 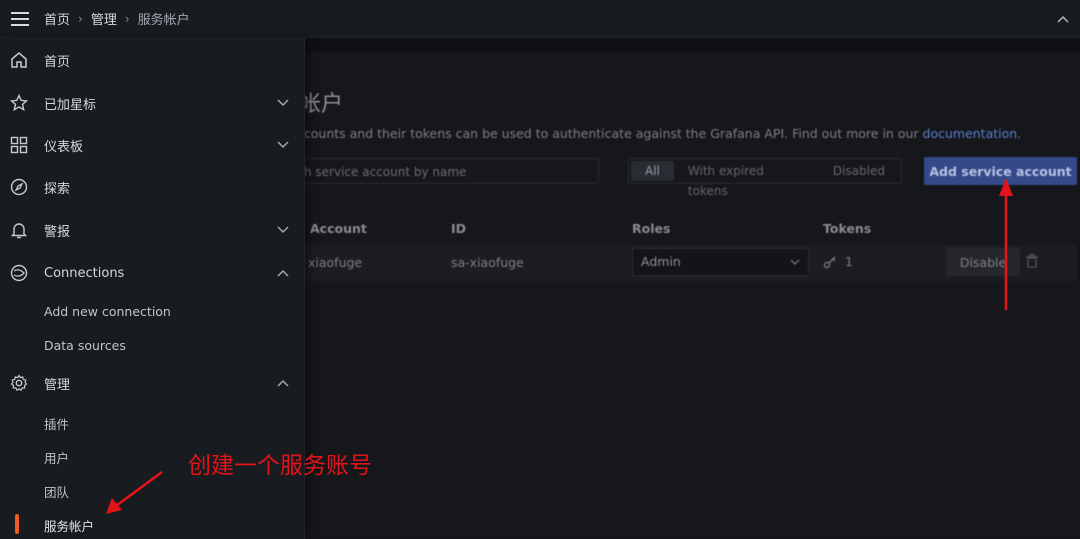 I want to click on breadcrumb-admin: 管理, so click(x=104, y=18).